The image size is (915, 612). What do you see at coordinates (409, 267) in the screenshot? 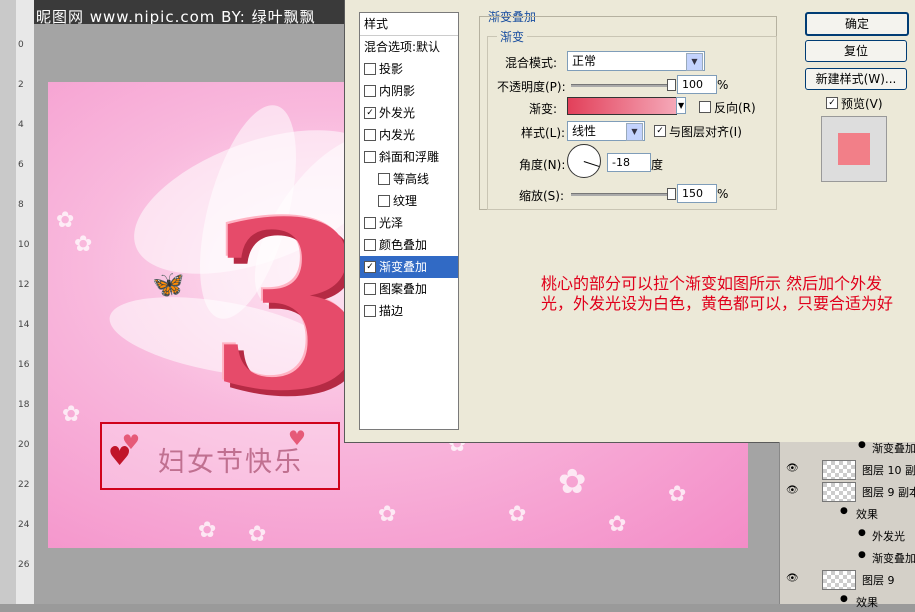
I see `style-list-item: ✓ 渐变叠加` at bounding box center [409, 267].